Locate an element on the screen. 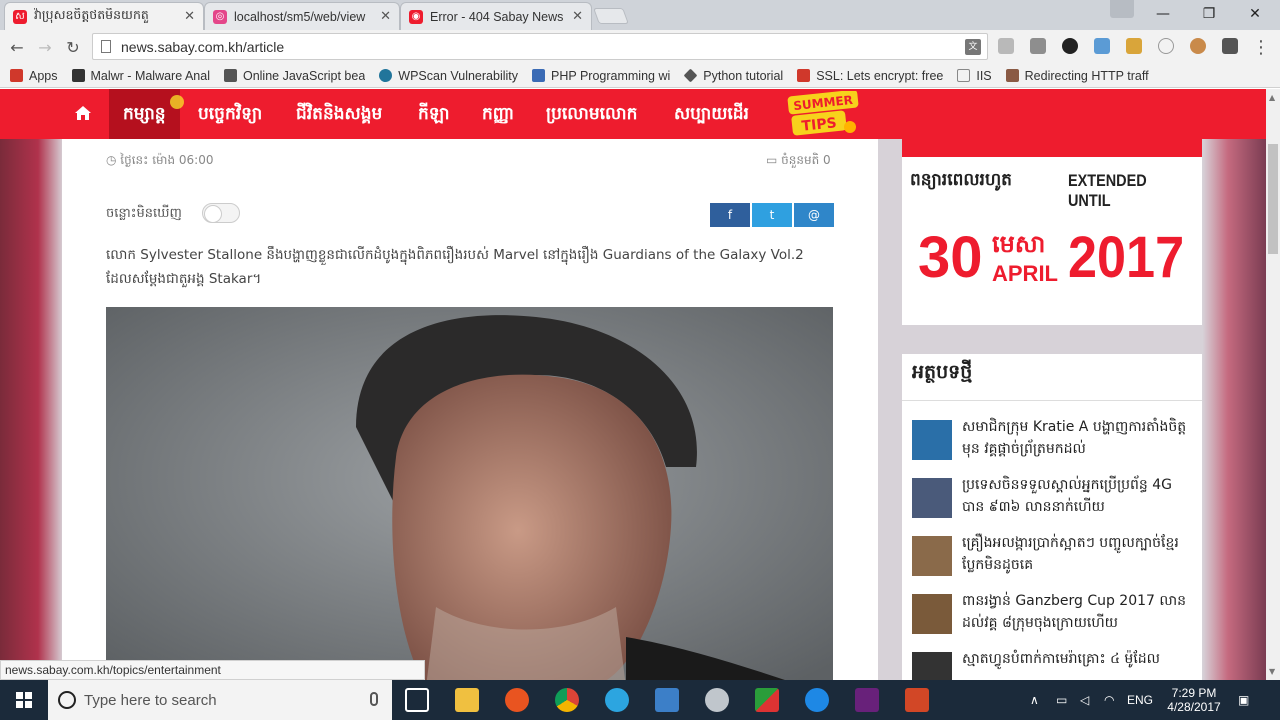  chrome-icon is located at coordinates (567, 700).